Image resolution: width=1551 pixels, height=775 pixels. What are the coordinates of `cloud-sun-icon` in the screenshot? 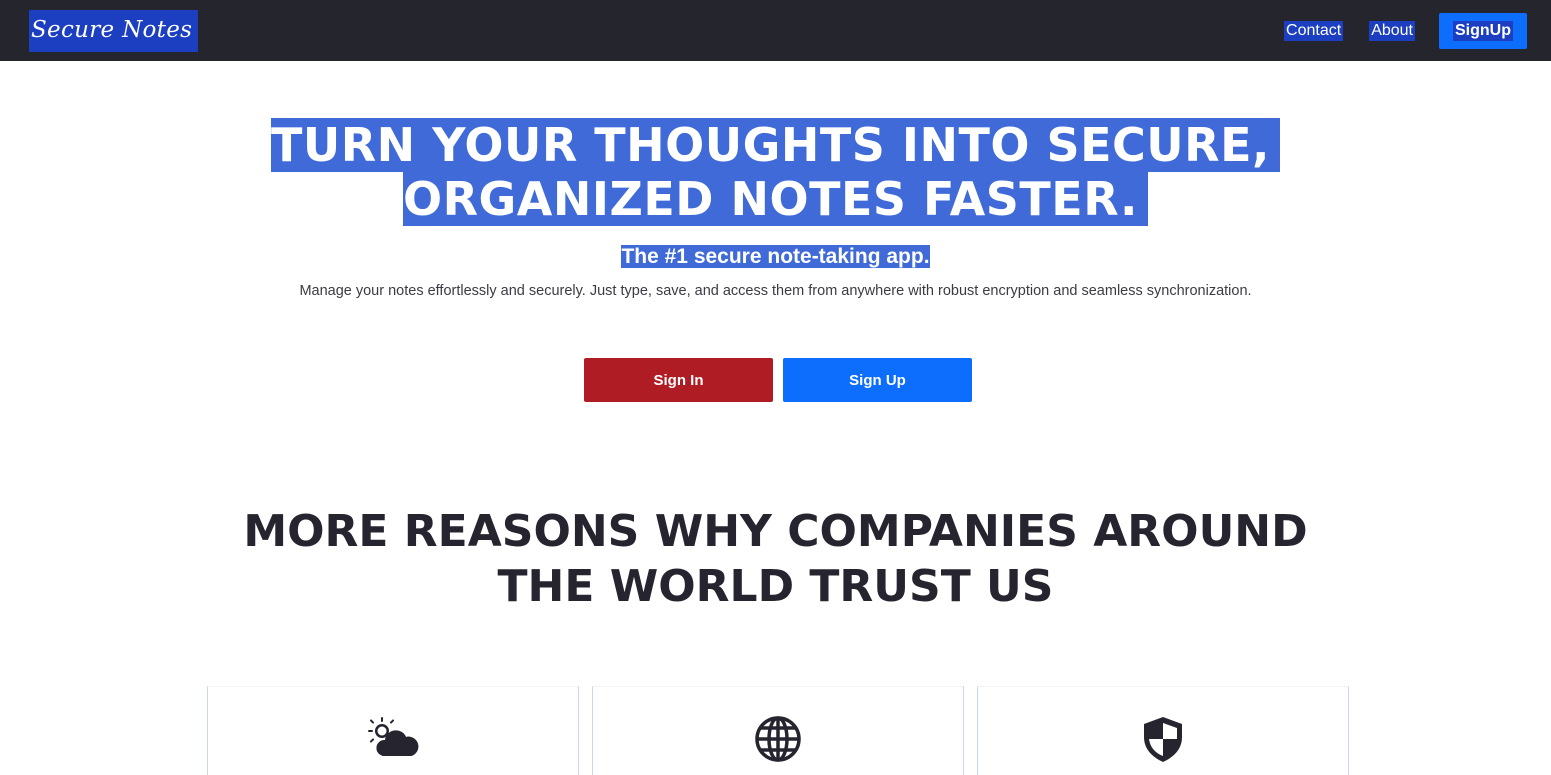 It's located at (393, 736).